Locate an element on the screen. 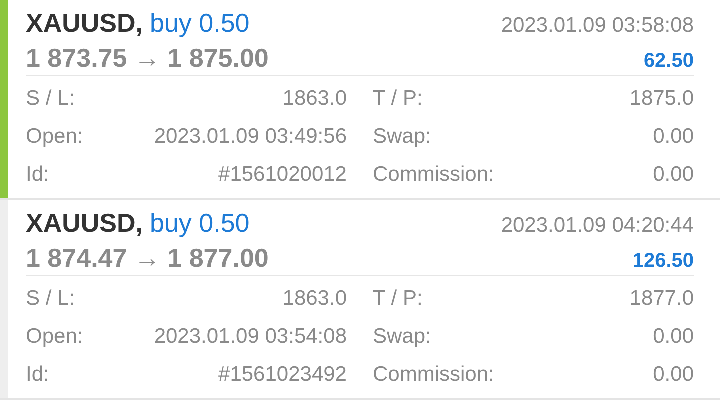 Image resolution: width=720 pixels, height=405 pixels. price-range: 1 873.75 → 1 875.00 is located at coordinates (147, 58).